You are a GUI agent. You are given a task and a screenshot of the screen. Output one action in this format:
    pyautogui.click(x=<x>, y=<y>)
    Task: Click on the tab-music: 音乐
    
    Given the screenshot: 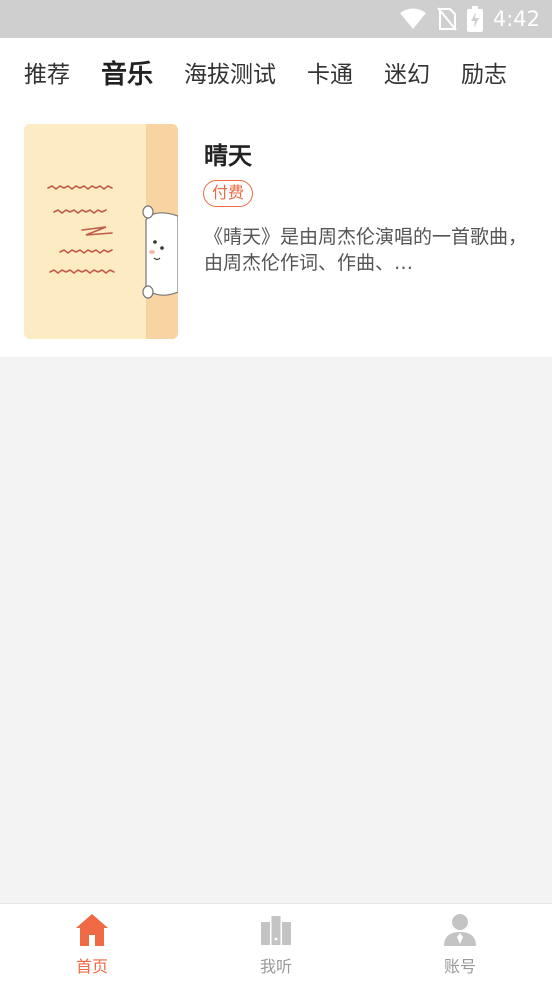 What is the action you would take?
    pyautogui.click(x=127, y=72)
    